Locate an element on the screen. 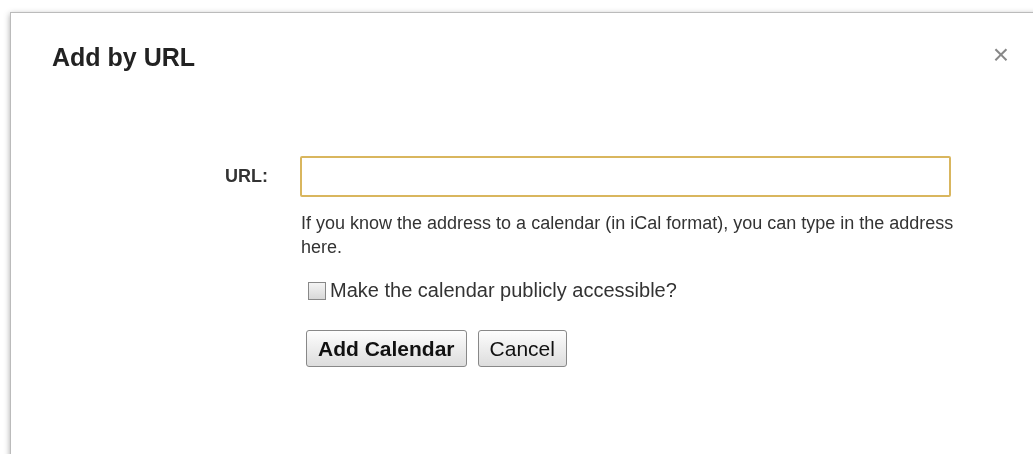 This screenshot has width=1033, height=454. close-button: × is located at coordinates (1000, 55).